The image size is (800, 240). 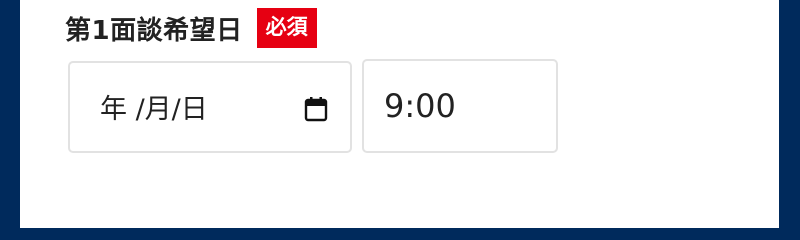 I want to click on field-label-row: 第1面談希望日 必須, so click(x=191, y=28).